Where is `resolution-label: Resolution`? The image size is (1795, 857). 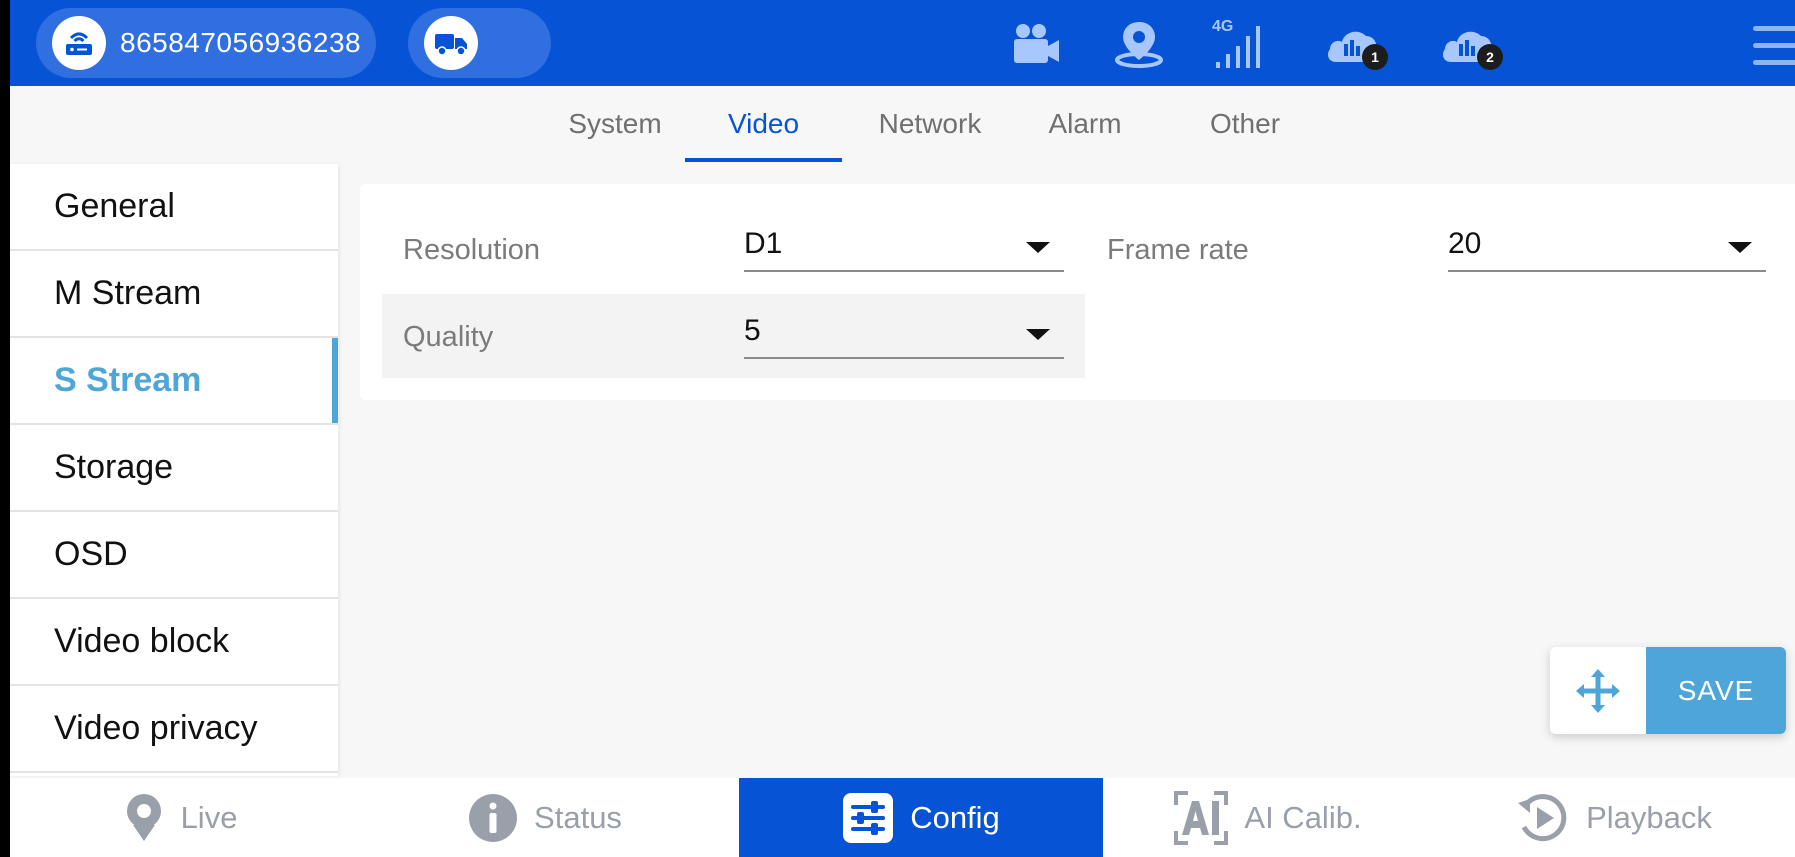 resolution-label: Resolution is located at coordinates (472, 250).